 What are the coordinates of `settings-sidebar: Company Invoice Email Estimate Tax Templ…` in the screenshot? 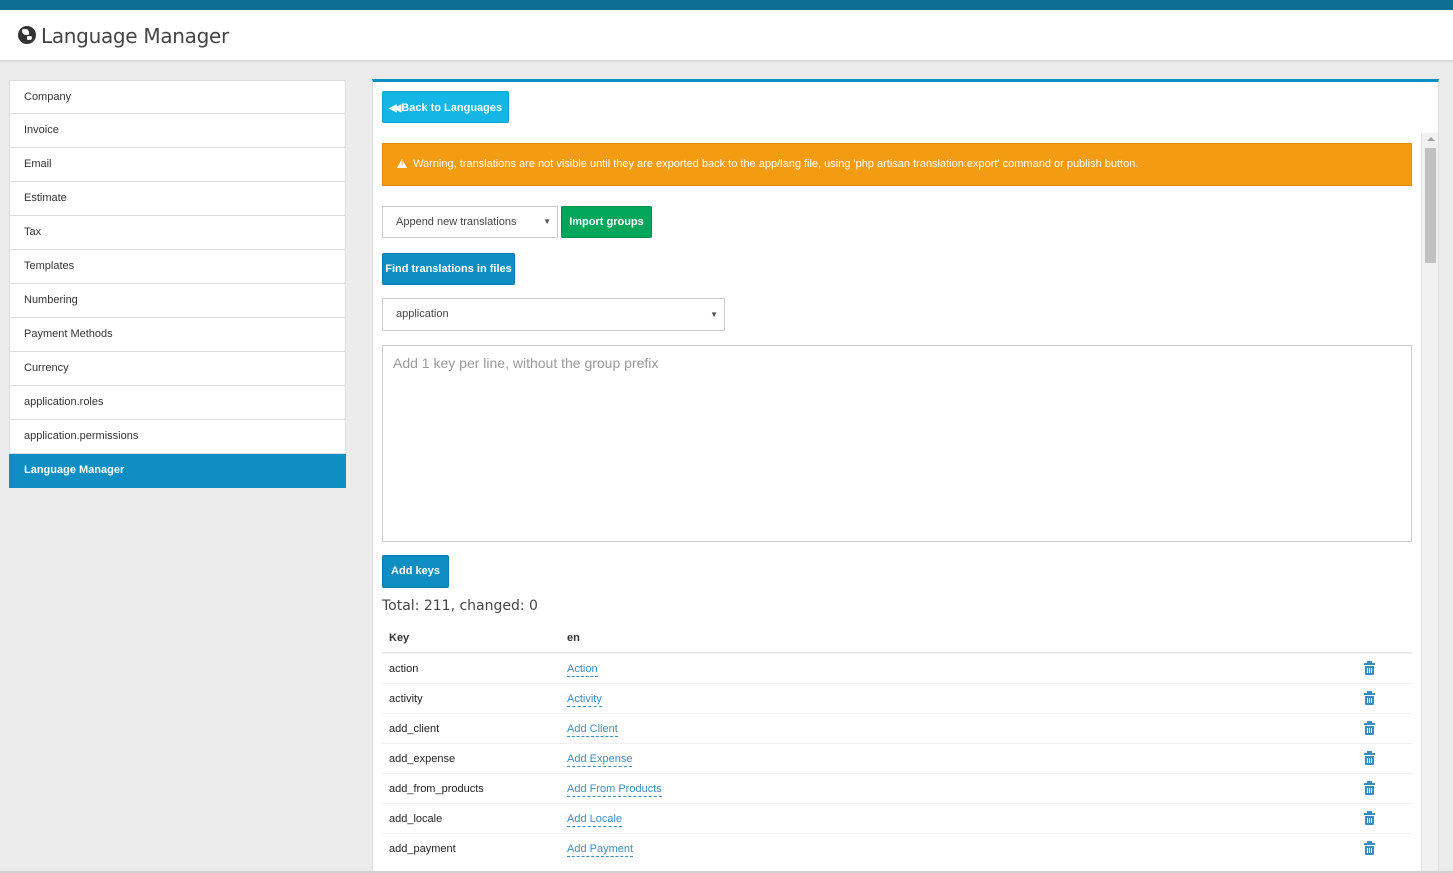 It's located at (177, 284).